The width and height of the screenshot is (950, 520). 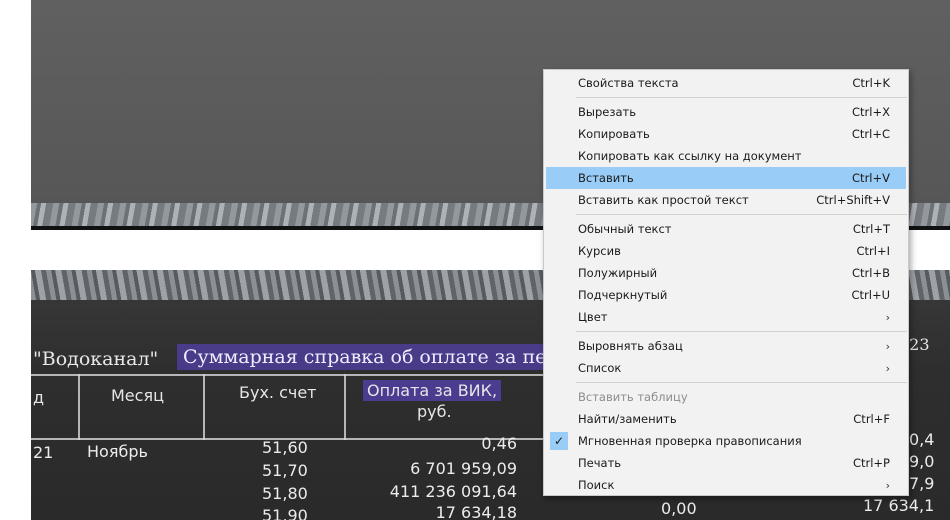 What do you see at coordinates (871, 273) in the screenshot?
I see `menu-item-shortcut: Ctrl+B` at bounding box center [871, 273].